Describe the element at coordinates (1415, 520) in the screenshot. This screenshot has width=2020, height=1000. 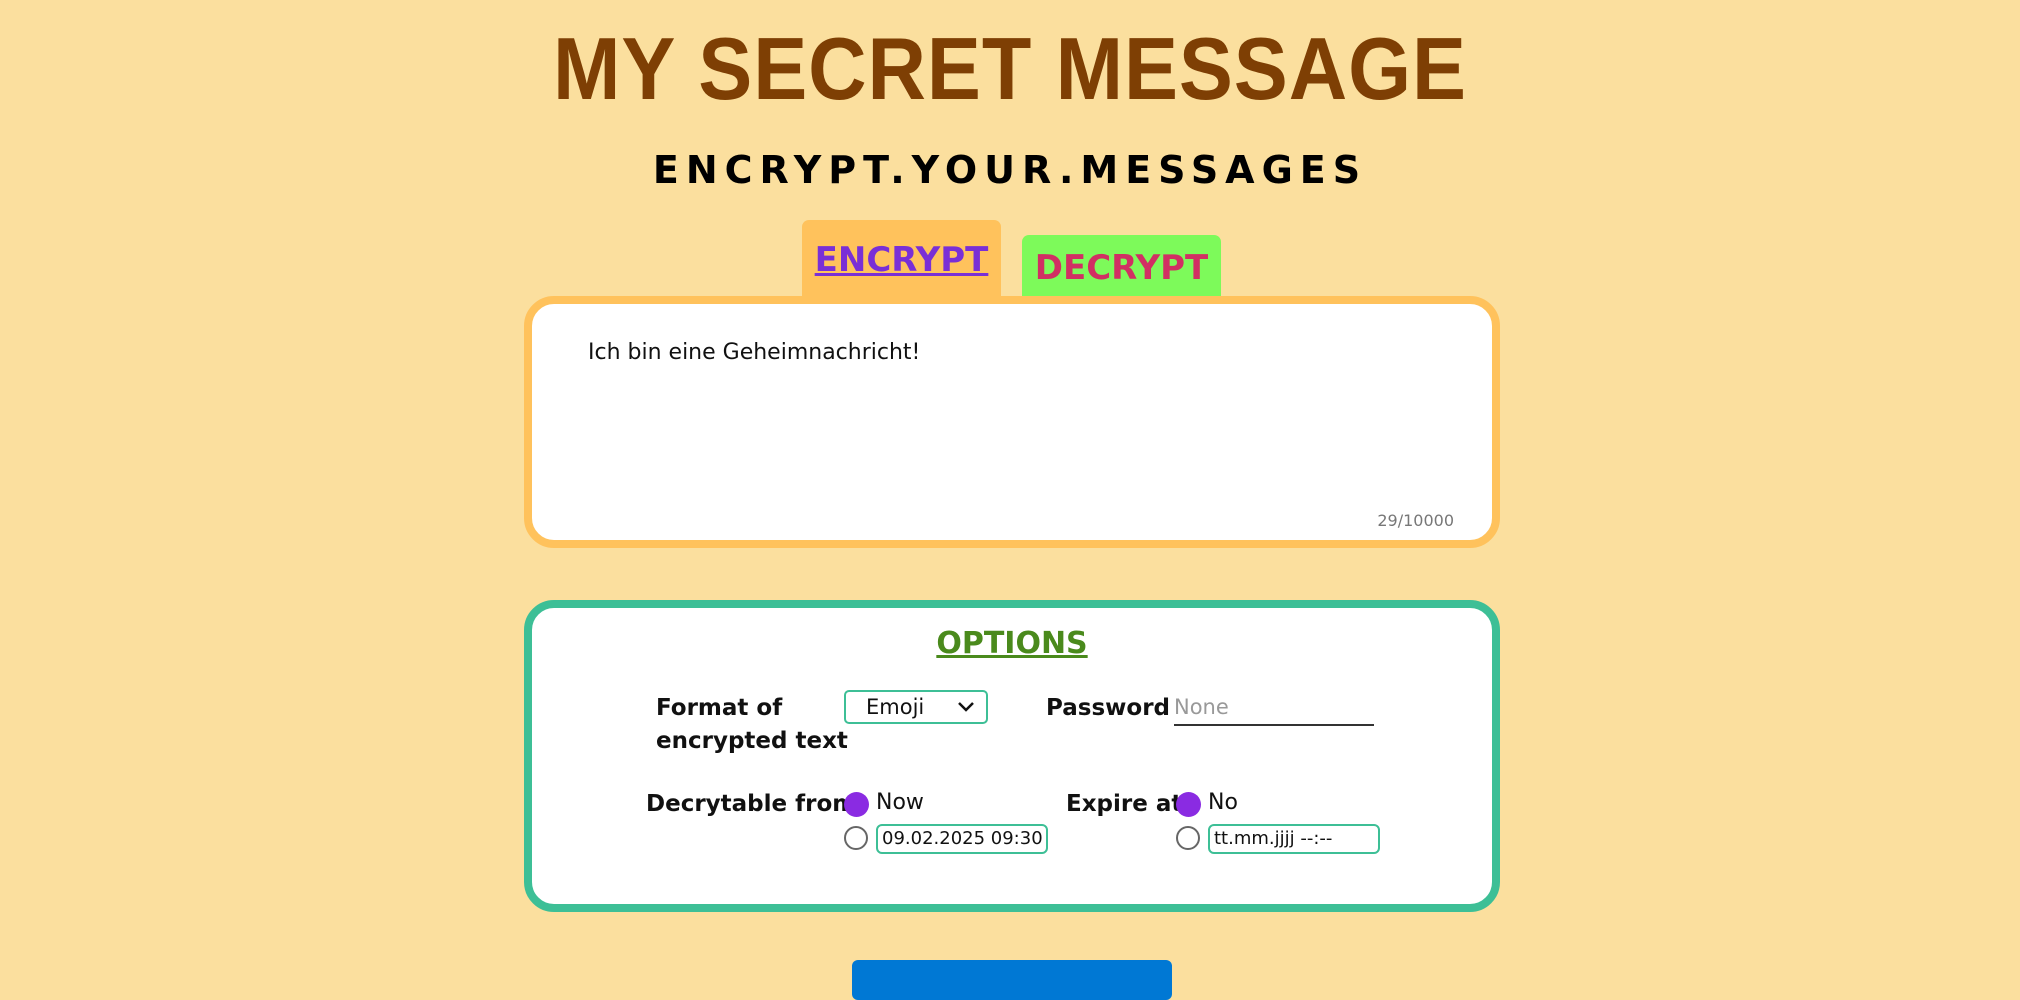
I see `character-count: 29/10000` at that location.